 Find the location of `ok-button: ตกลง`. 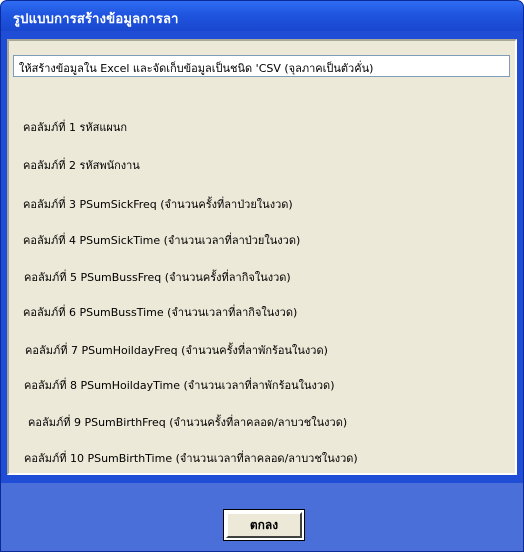

ok-button: ตกลง is located at coordinates (264, 525).